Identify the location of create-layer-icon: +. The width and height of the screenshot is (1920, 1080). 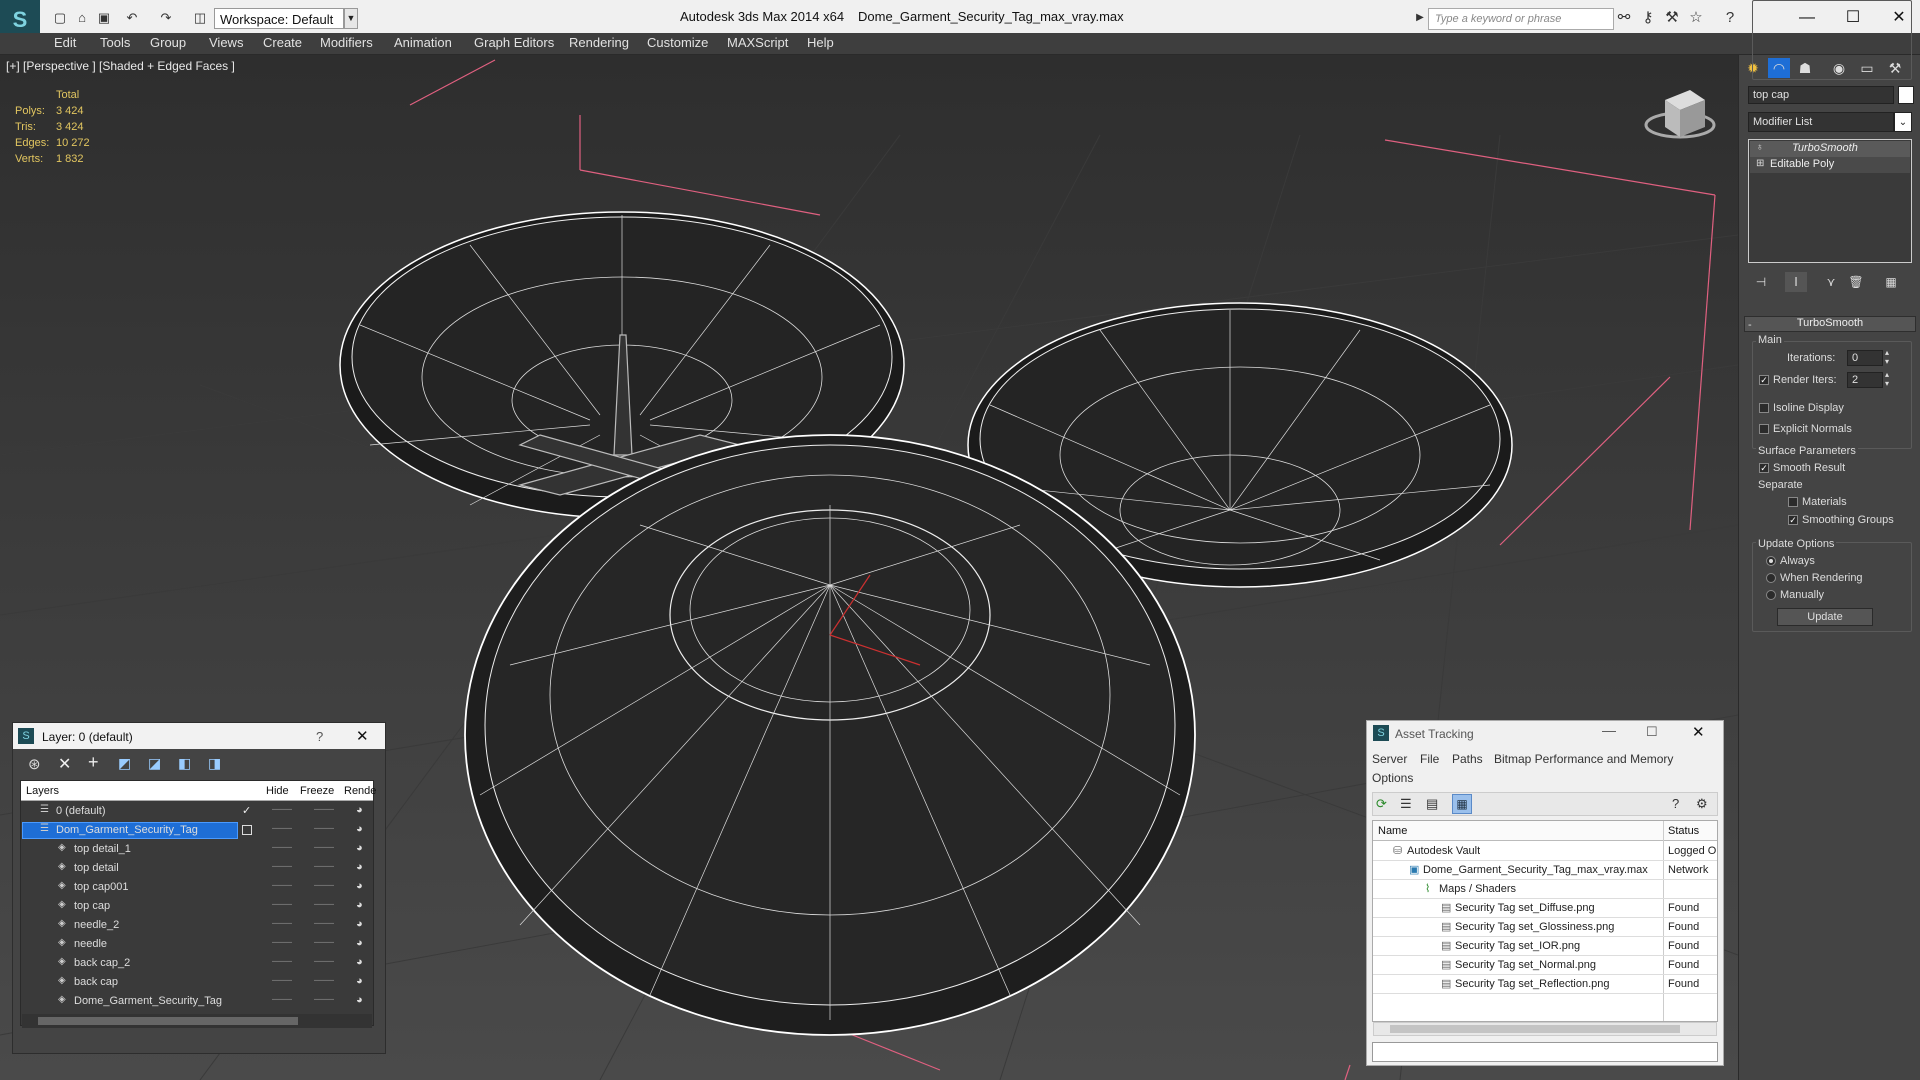
(93, 762).